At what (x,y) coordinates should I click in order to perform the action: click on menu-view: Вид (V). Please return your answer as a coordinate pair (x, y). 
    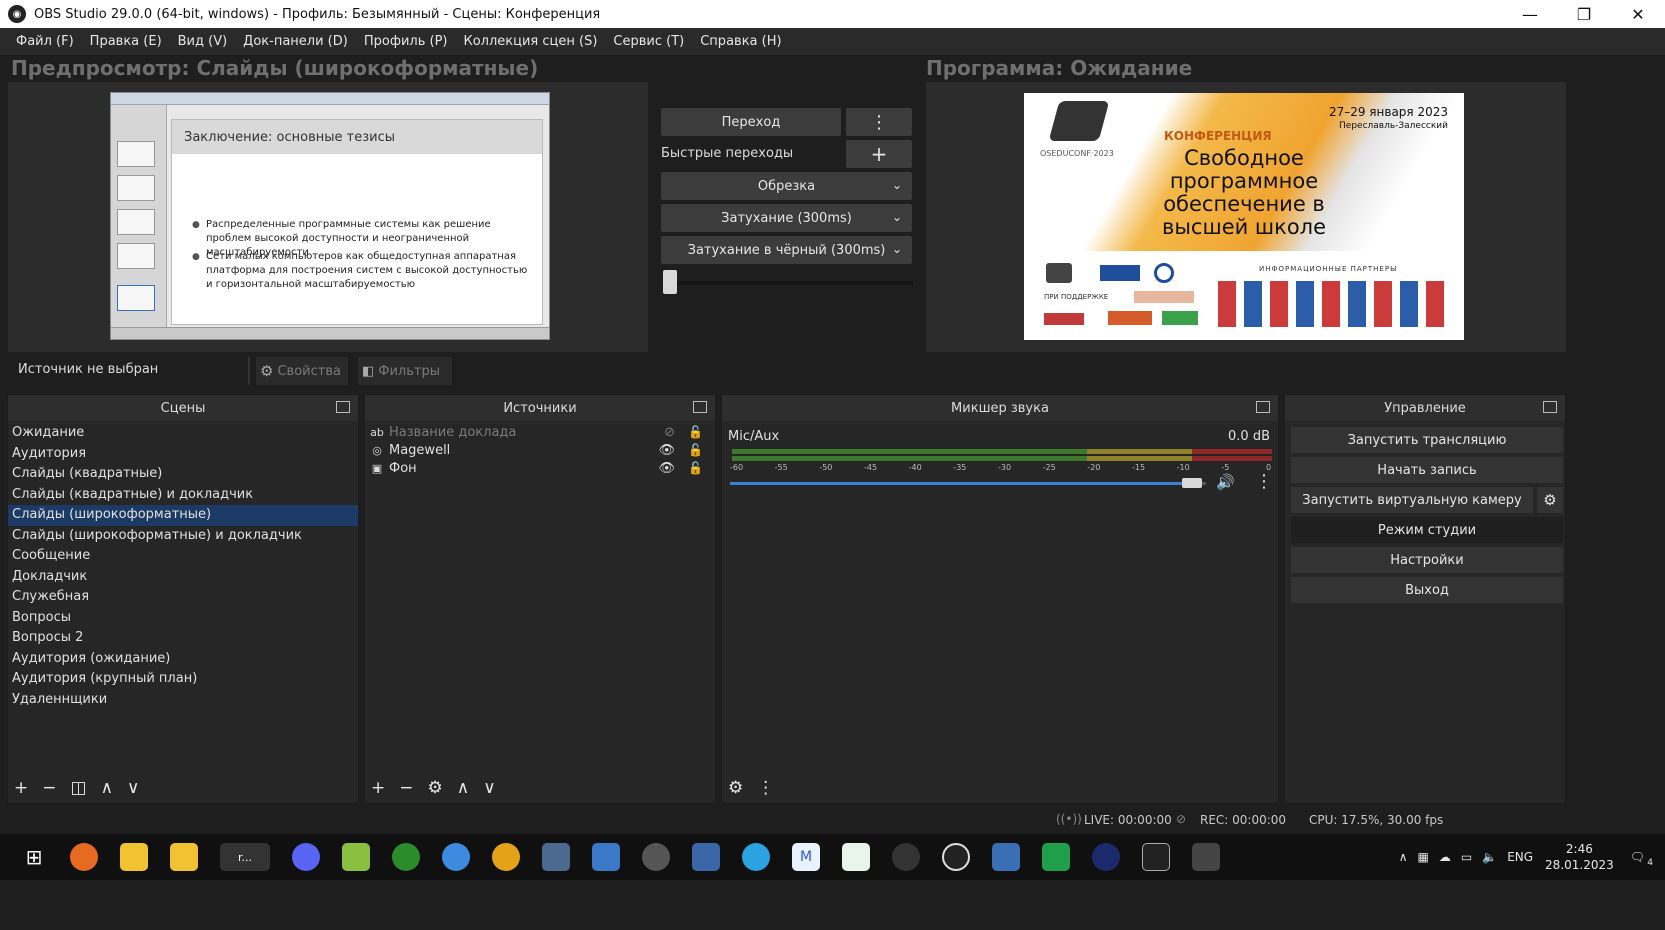
    Looking at the image, I should click on (203, 41).